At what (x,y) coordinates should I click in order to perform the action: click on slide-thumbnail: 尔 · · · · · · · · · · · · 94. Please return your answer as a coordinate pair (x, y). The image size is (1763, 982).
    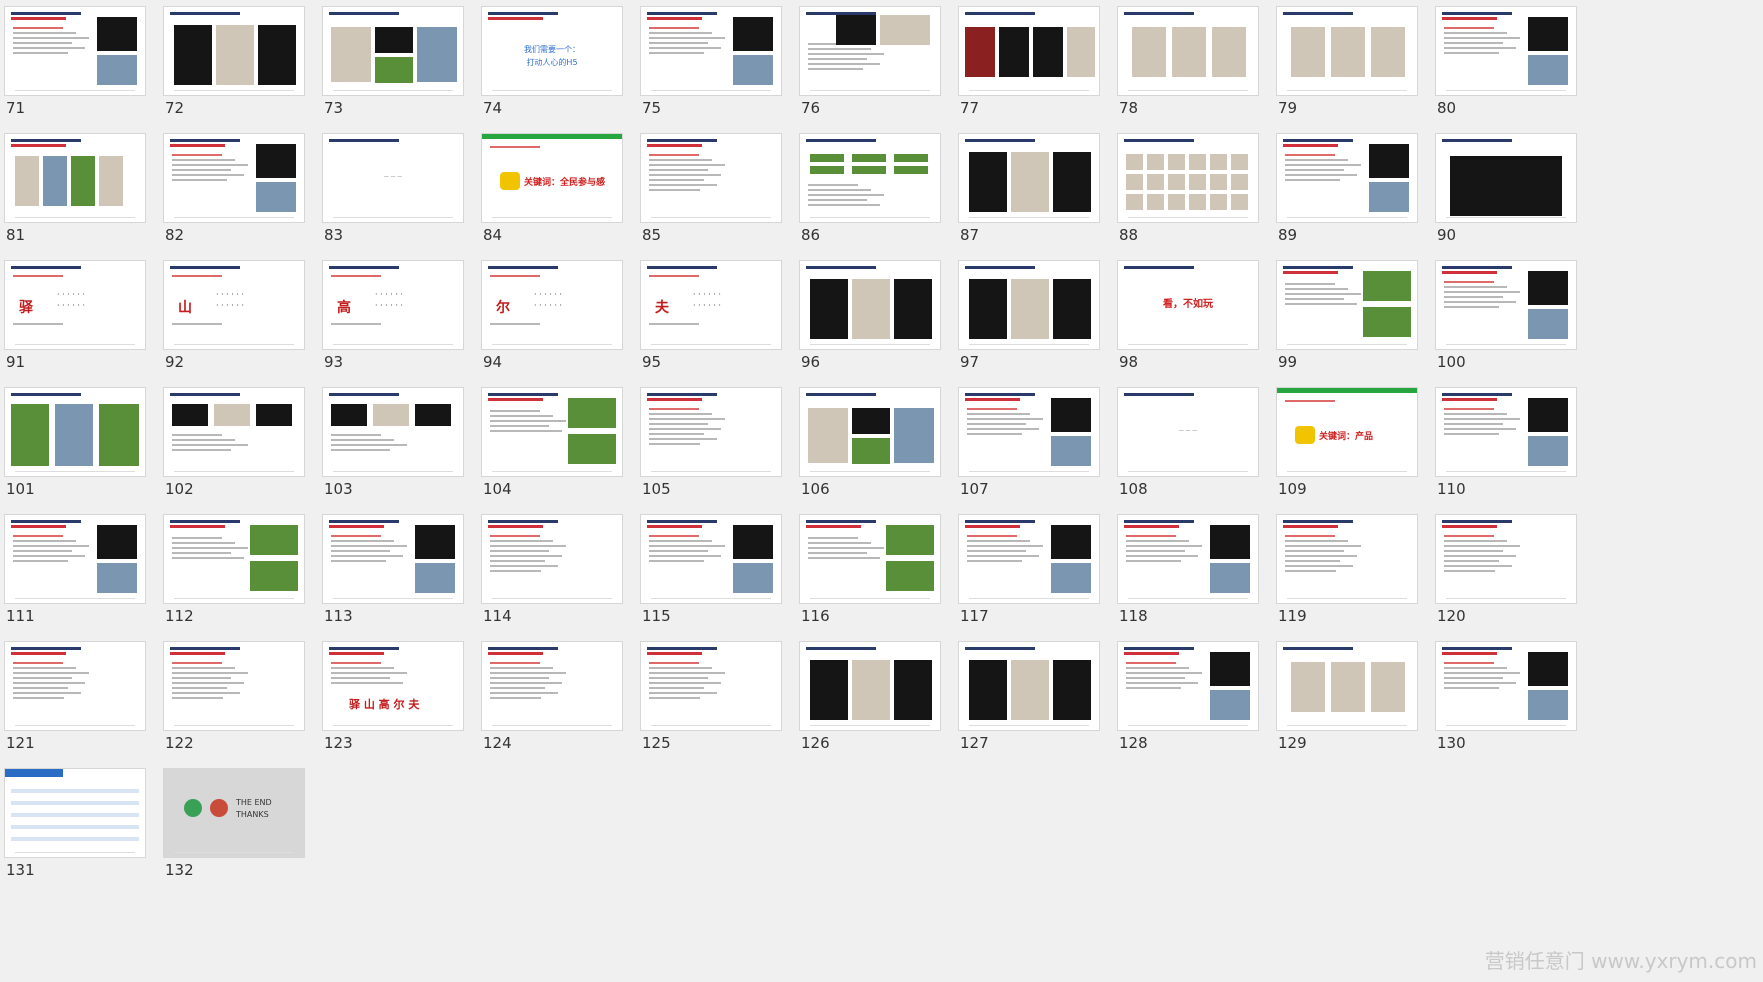
    Looking at the image, I should click on (550, 313).